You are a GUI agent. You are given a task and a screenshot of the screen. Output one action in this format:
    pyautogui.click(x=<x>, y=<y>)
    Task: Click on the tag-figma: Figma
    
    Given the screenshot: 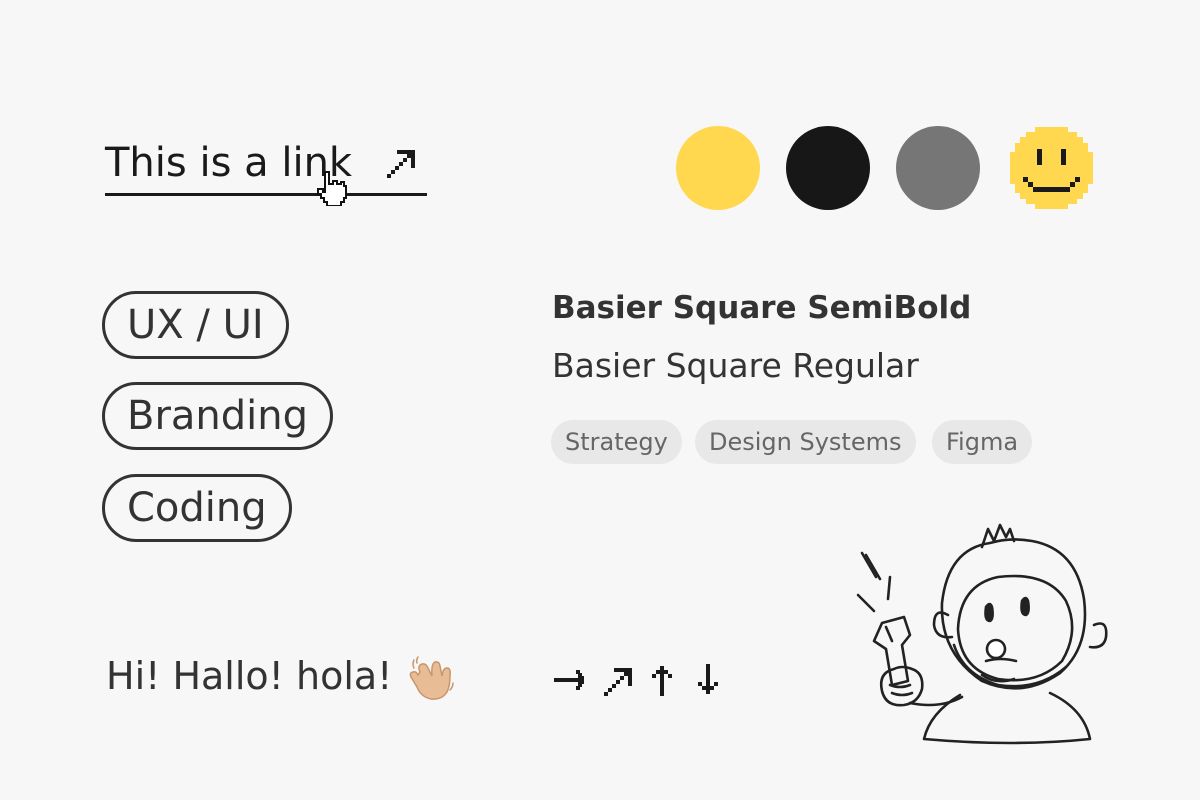 What is the action you would take?
    pyautogui.click(x=982, y=442)
    